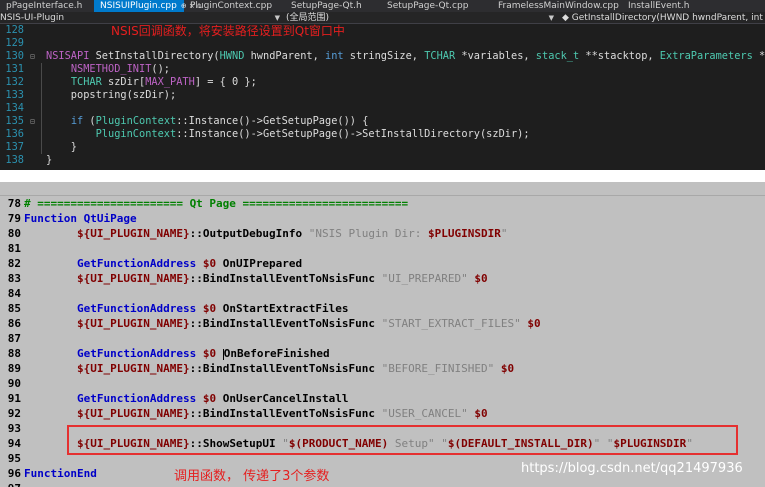 This screenshot has height=487, width=765. Describe the element at coordinates (14, 218) in the screenshot. I see `line-number: 79` at that location.